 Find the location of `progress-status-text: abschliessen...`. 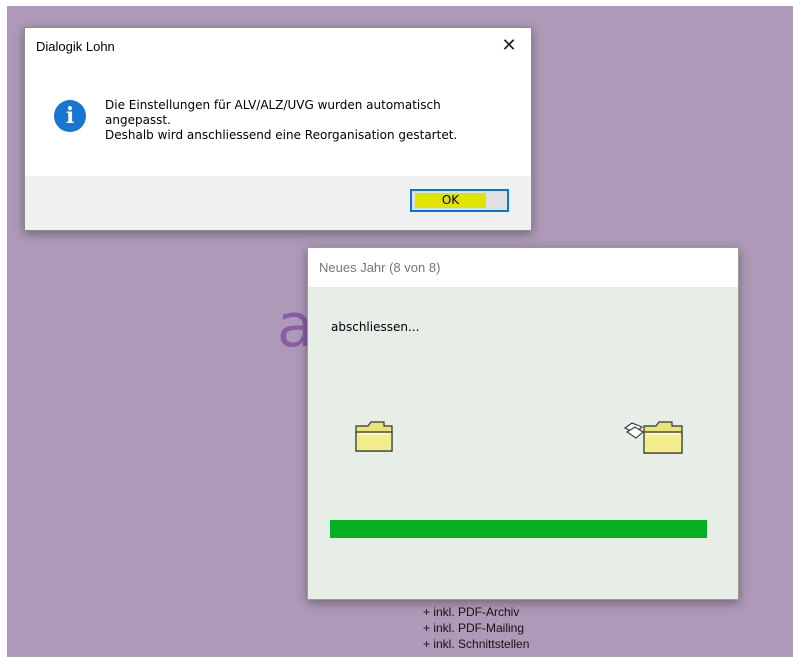

progress-status-text: abschliessen... is located at coordinates (375, 327).